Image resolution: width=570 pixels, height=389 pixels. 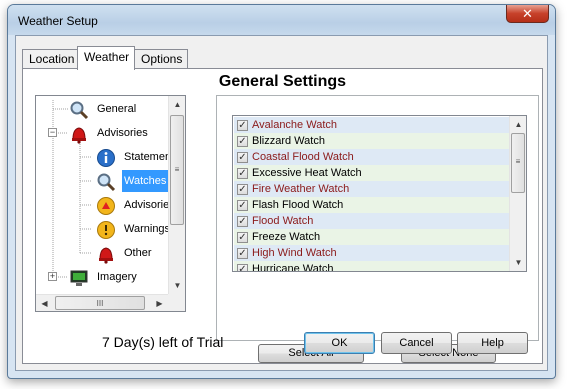 What do you see at coordinates (303, 157) in the screenshot?
I see `list-item-label: Coastal Flood Watch` at bounding box center [303, 157].